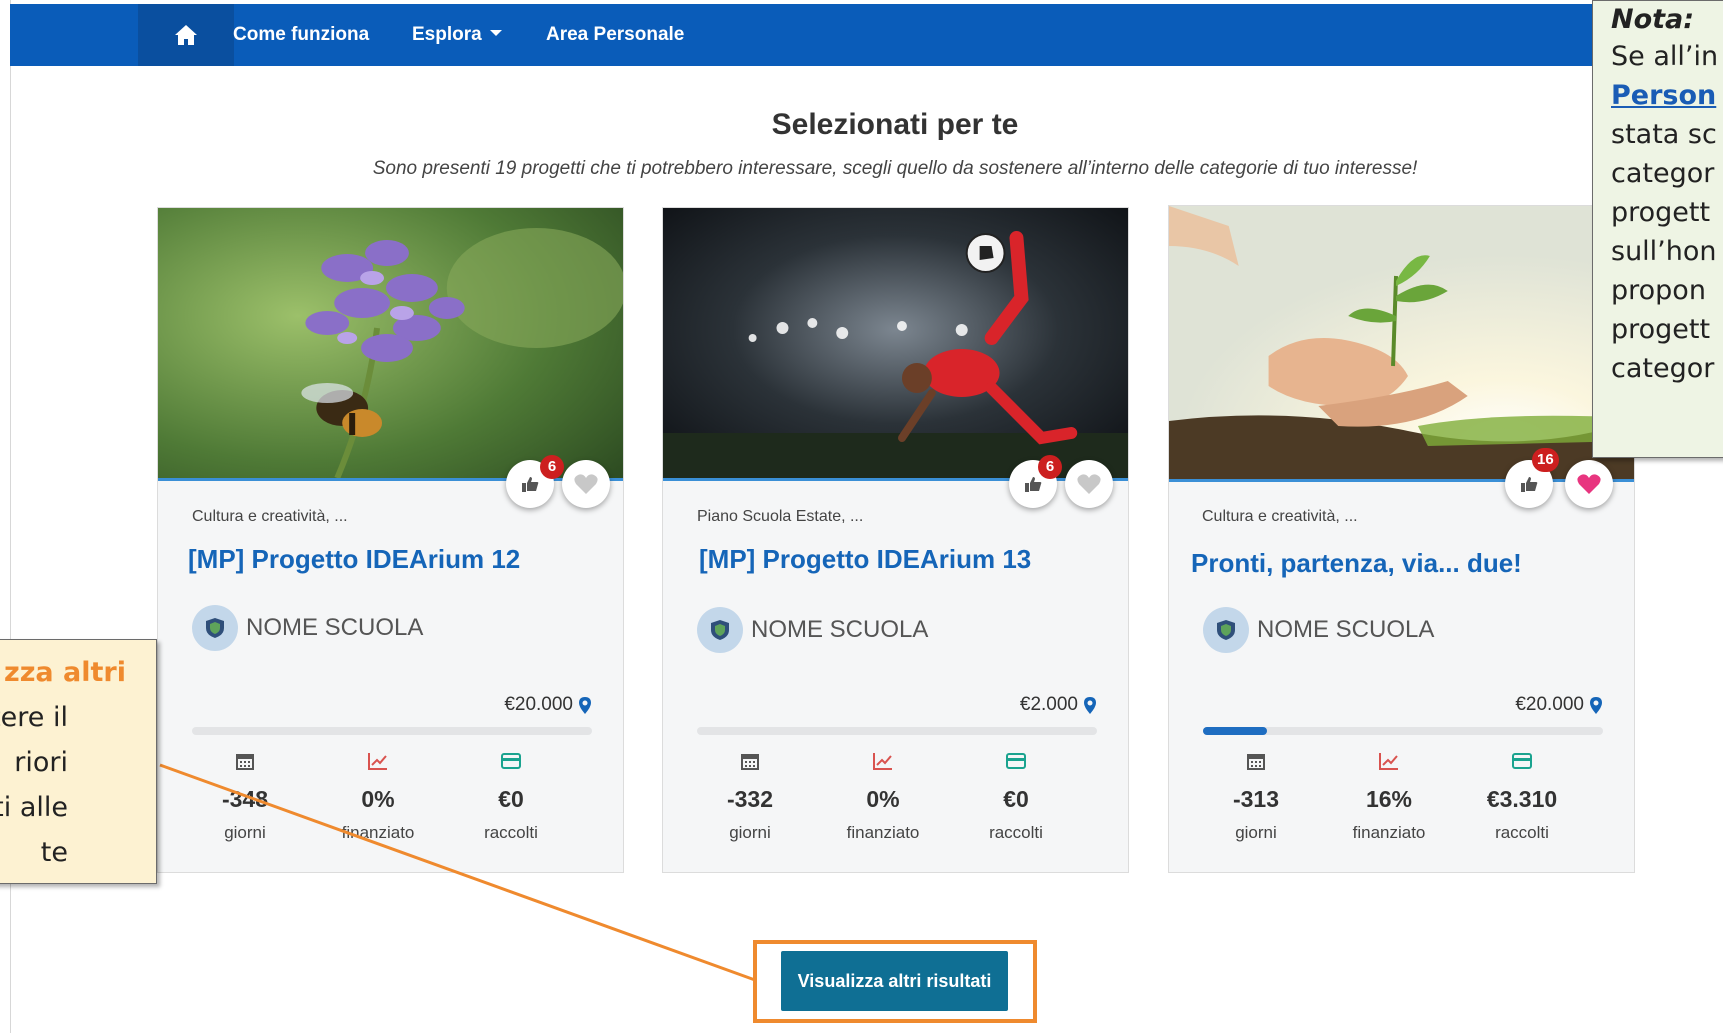  I want to click on project-image-soccer-player, so click(895, 343).